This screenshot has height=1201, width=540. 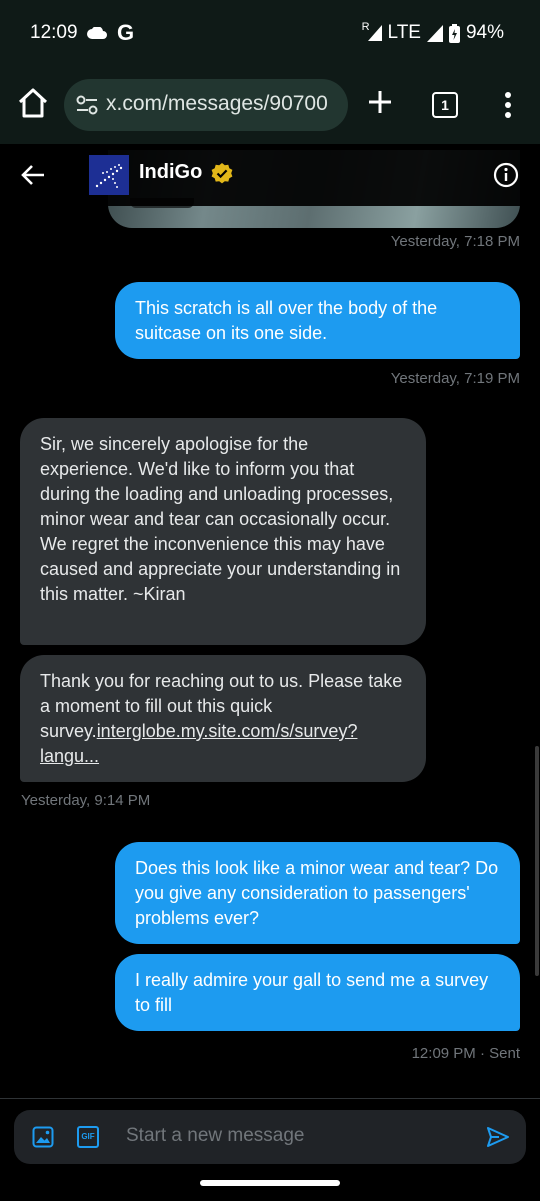 What do you see at coordinates (404, 32) in the screenshot?
I see `network-type: LTE` at bounding box center [404, 32].